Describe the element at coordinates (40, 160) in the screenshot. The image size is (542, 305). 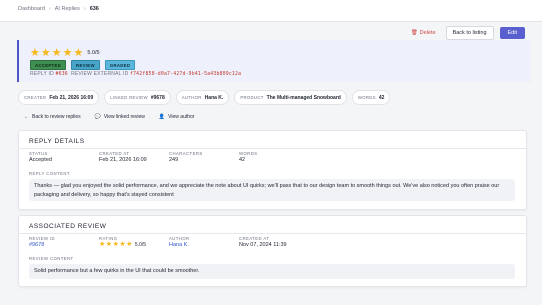
I see `field-value: Accepted` at that location.